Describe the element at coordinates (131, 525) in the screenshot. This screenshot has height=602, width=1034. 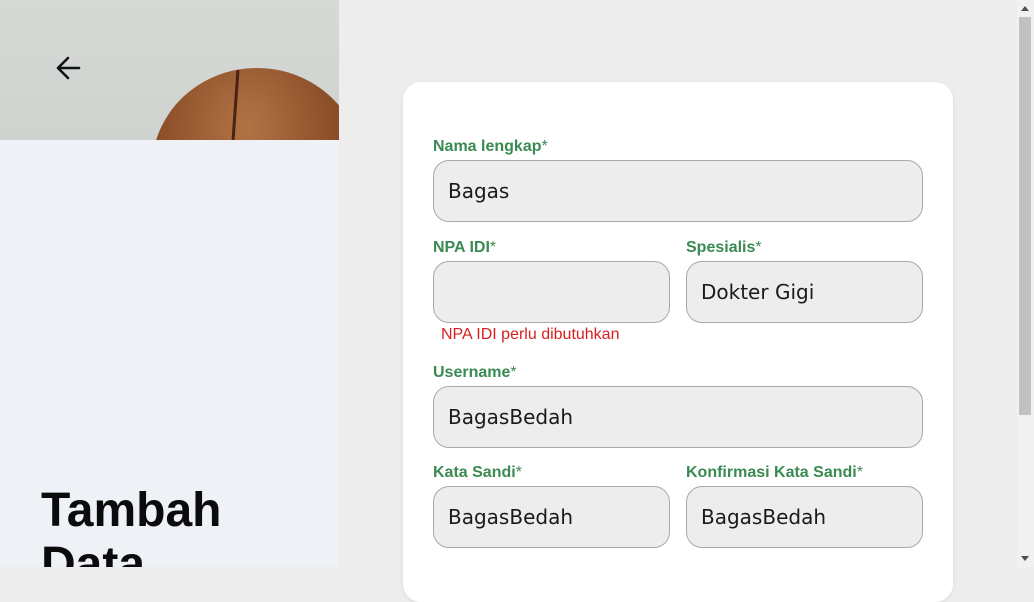
I see `page-title: Tambah Data` at that location.